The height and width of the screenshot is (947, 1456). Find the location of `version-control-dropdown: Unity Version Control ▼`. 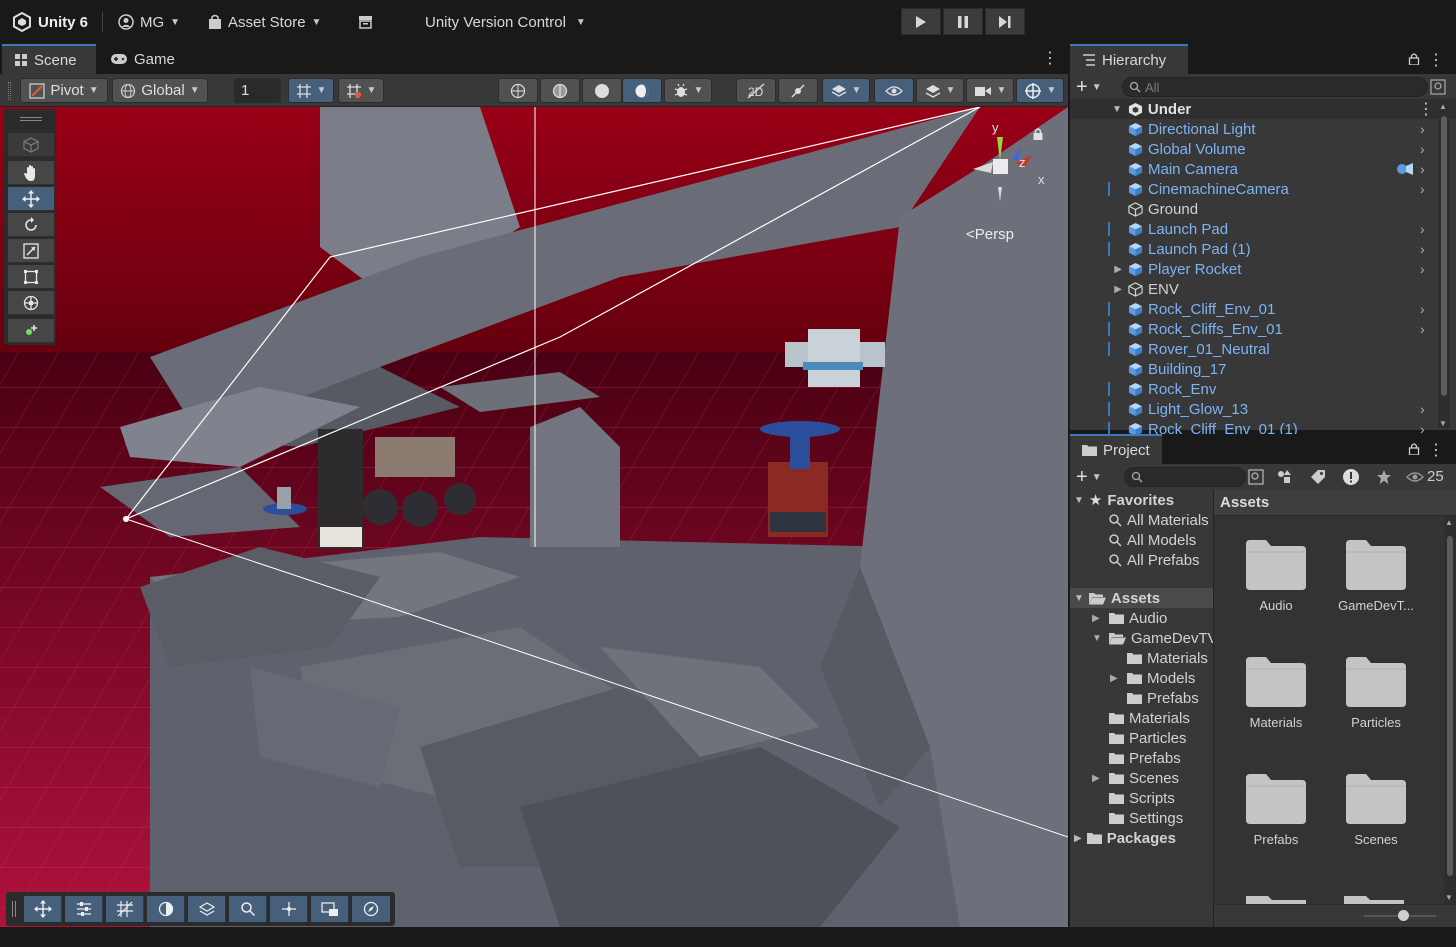

version-control-dropdown: Unity Version Control ▼ is located at coordinates (505, 22).